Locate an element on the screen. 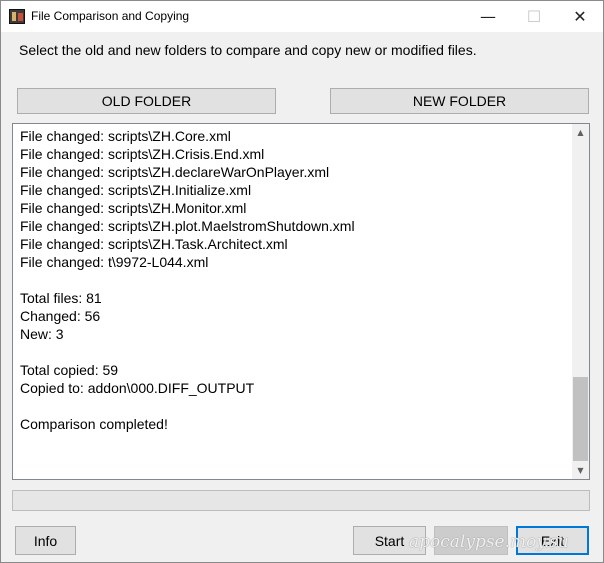  log-line: File changed: scripts\ZH.Crisis.End.xml is located at coordinates (142, 154).